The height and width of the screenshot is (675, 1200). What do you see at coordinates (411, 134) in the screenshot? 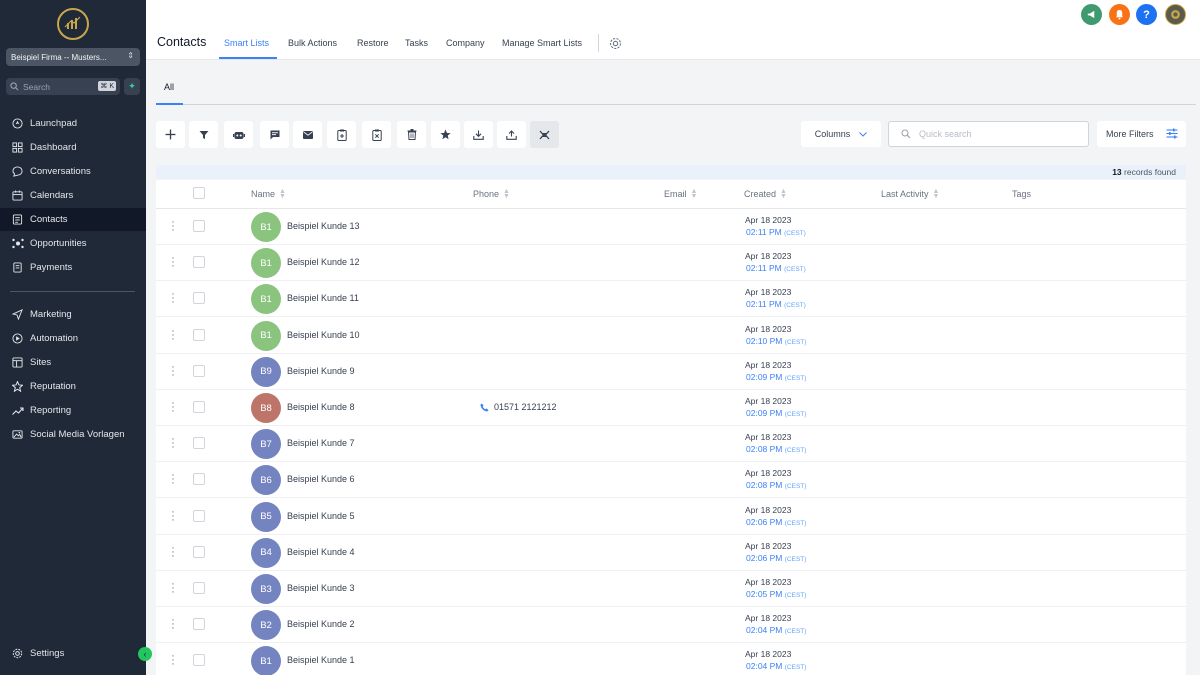
I see `delete-button` at bounding box center [411, 134].